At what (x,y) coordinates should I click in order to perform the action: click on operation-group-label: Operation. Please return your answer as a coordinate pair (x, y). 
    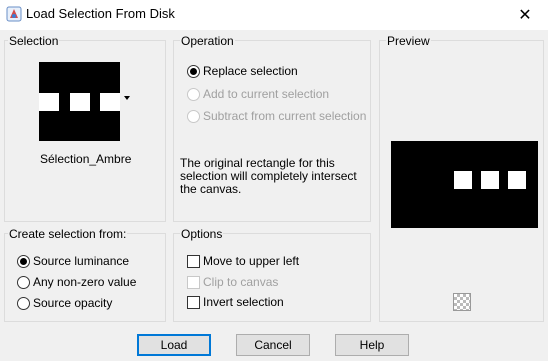
    Looking at the image, I should click on (207, 41).